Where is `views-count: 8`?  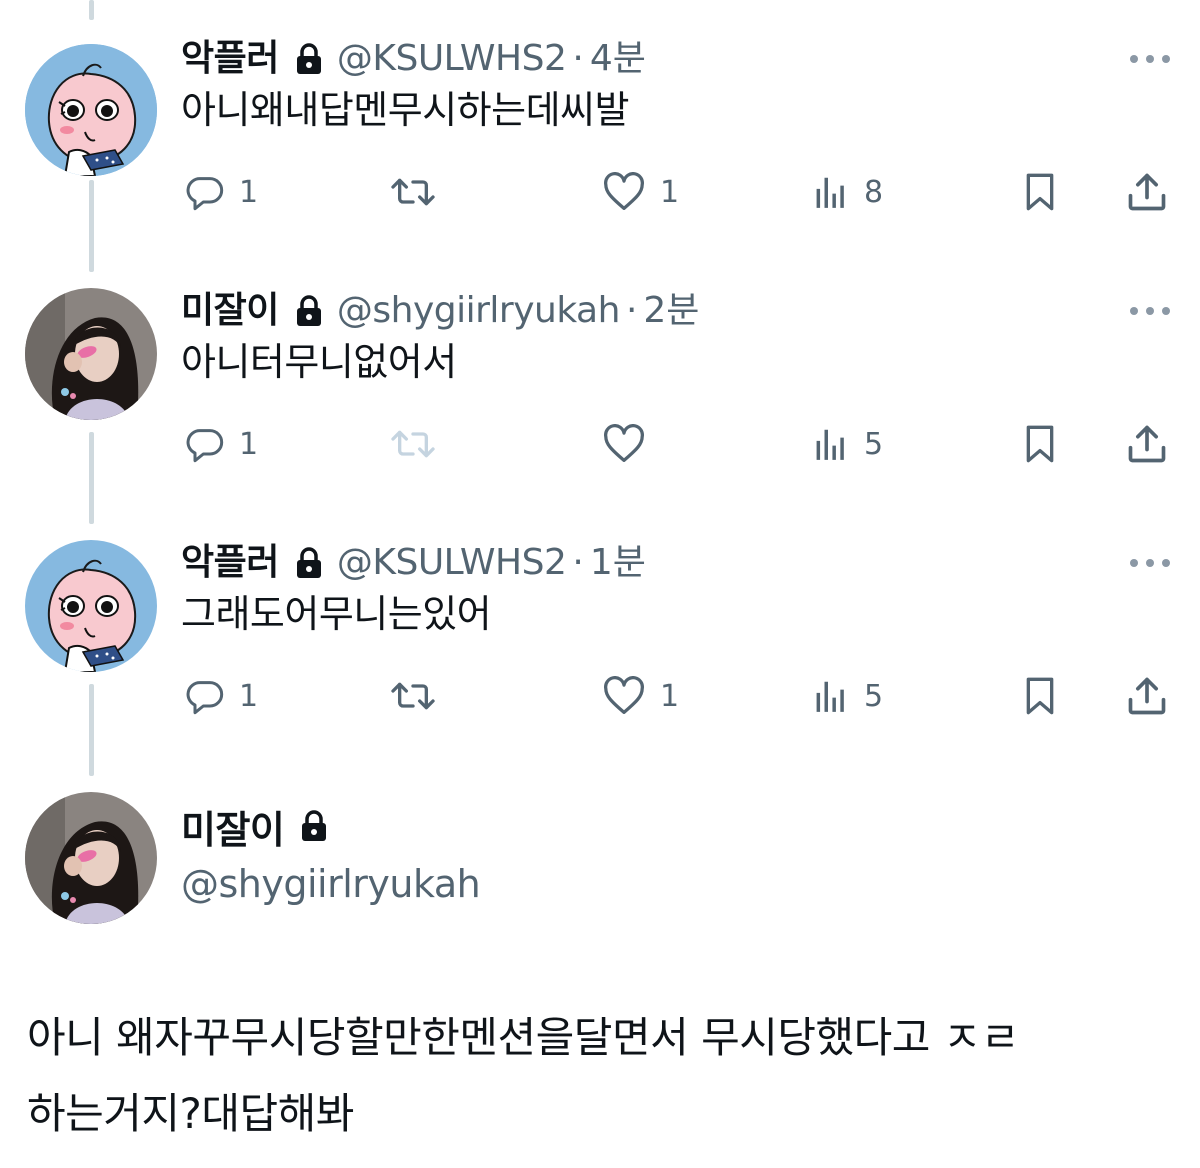
views-count: 8 is located at coordinates (874, 192).